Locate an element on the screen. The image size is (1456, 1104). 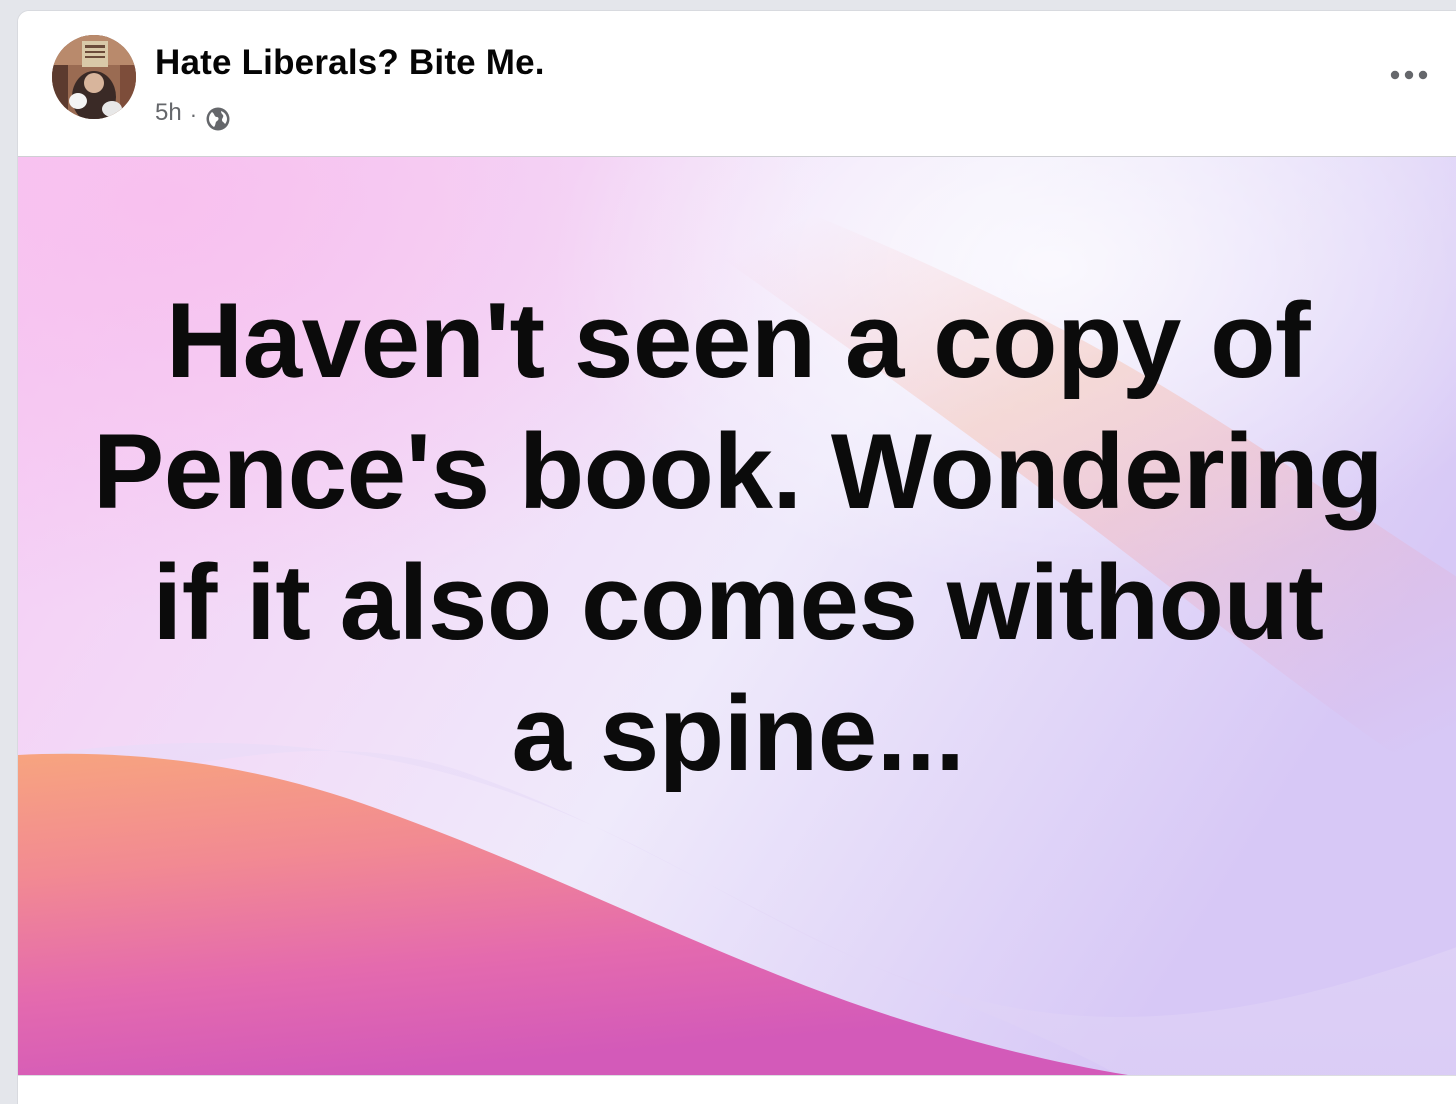
post-meta: 5h · is located at coordinates (193, 115).